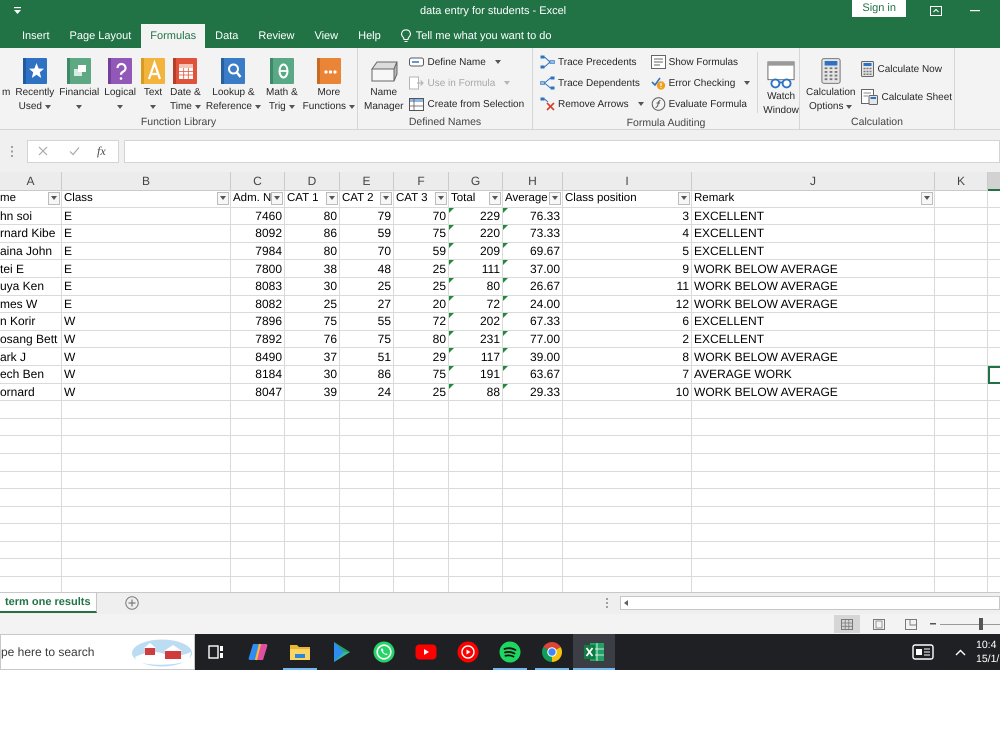 This screenshot has width=1000, height=750. Describe the element at coordinates (879, 8) in the screenshot. I see `sign-in-button: Sign in` at that location.